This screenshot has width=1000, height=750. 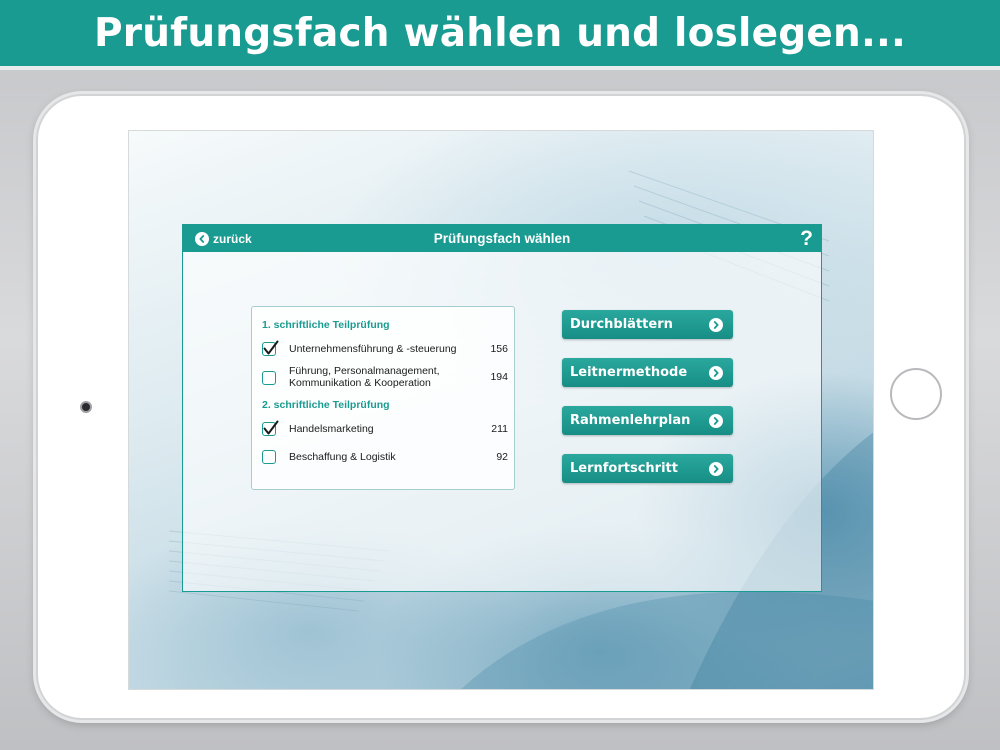 I want to click on learning-progress-button: Lernfortschritt, so click(x=647, y=468).